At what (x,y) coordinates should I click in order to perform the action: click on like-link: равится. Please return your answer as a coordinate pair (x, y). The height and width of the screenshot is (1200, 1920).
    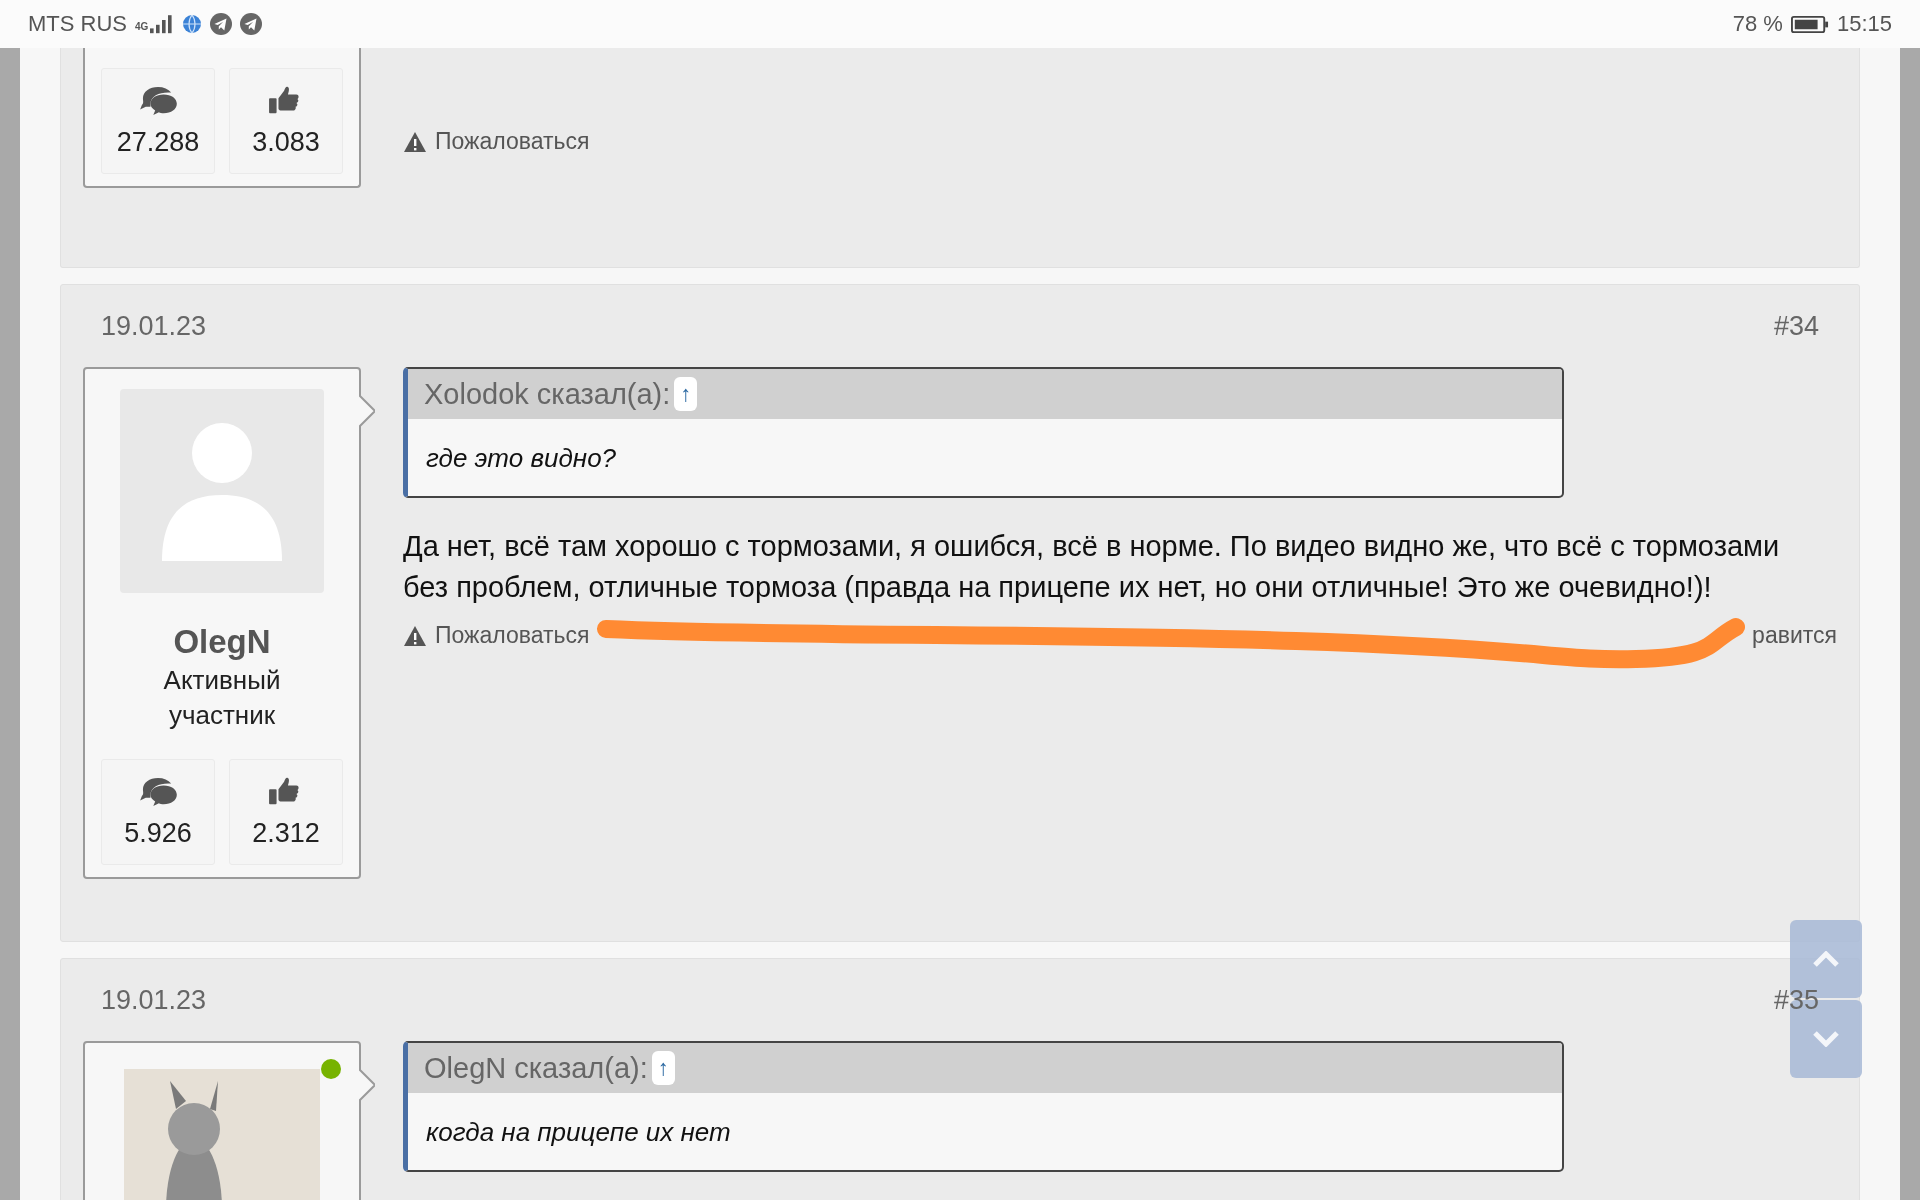
    Looking at the image, I should click on (1794, 635).